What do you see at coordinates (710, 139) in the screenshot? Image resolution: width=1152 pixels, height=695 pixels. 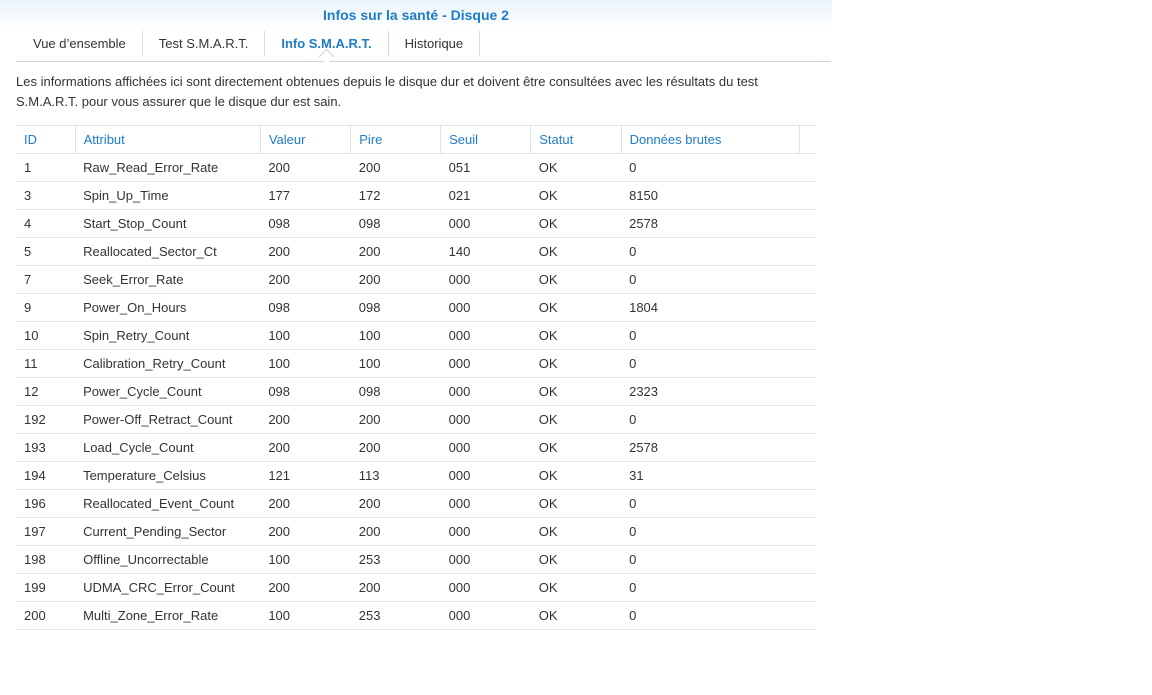 I see `column-header-raw-data: Données brutes` at bounding box center [710, 139].